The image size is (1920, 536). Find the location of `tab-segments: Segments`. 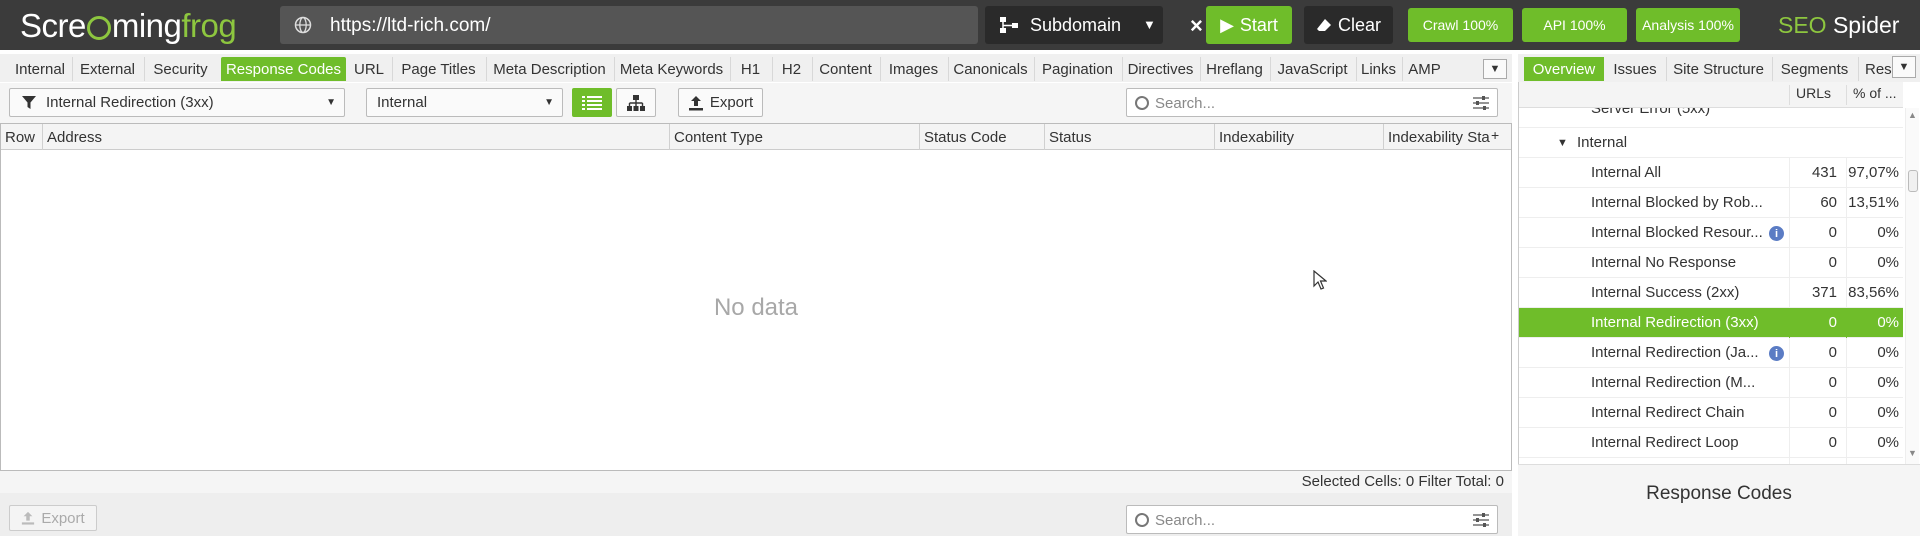

tab-segments: Segments is located at coordinates (1814, 69).